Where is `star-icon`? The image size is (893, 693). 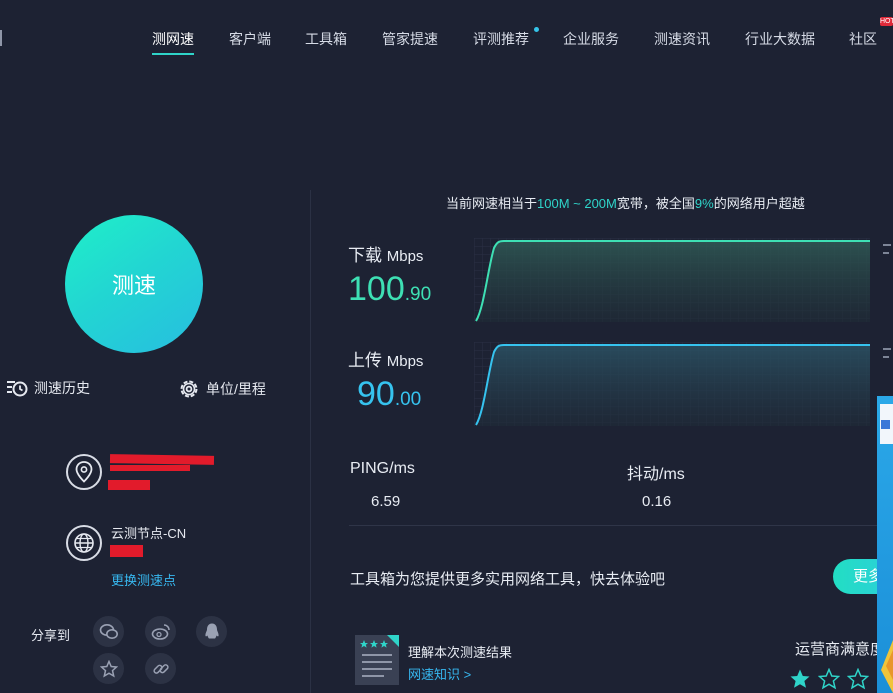
star-icon is located at coordinates (108, 668).